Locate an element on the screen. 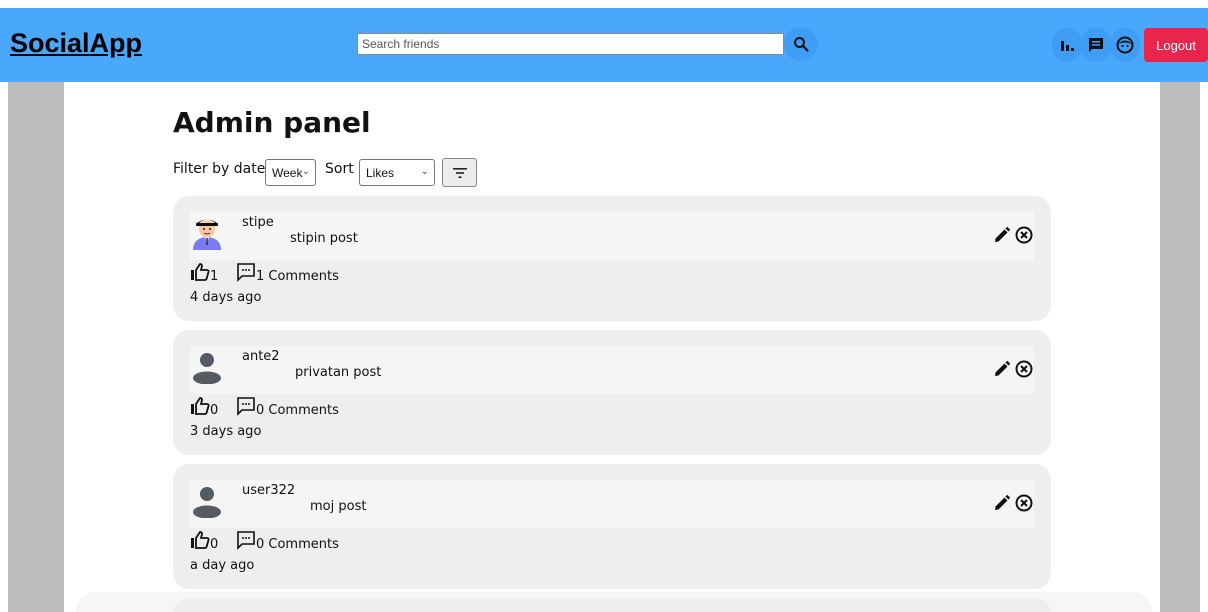 The image size is (1208, 612). post-text: privatan post is located at coordinates (338, 372).